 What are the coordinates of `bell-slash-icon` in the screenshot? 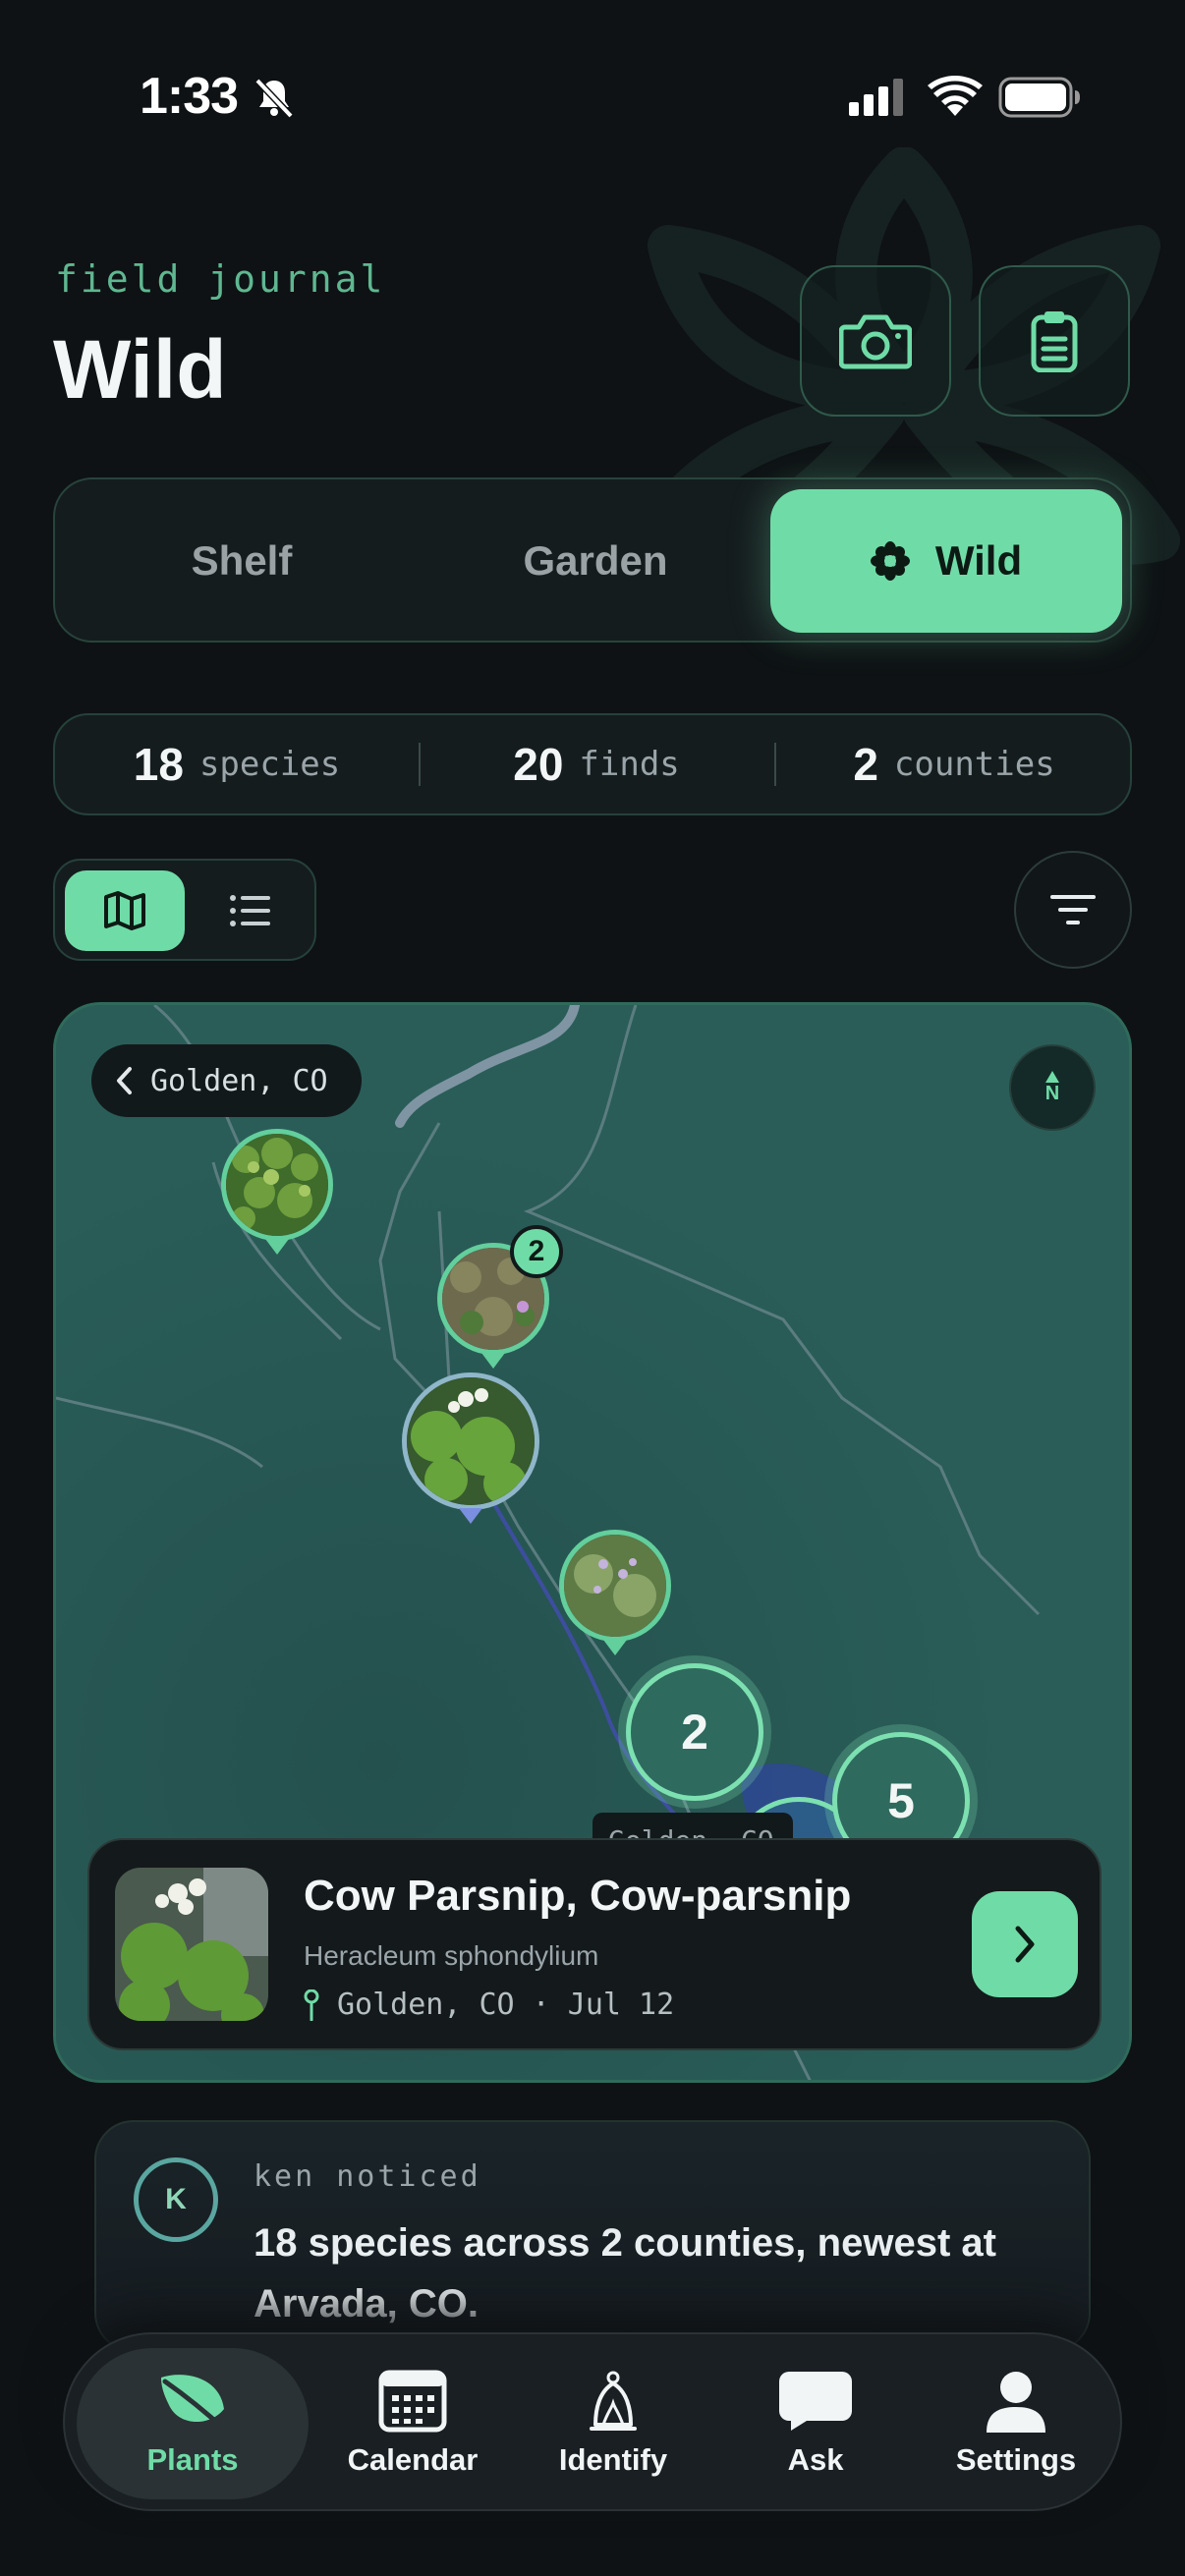 It's located at (274, 98).